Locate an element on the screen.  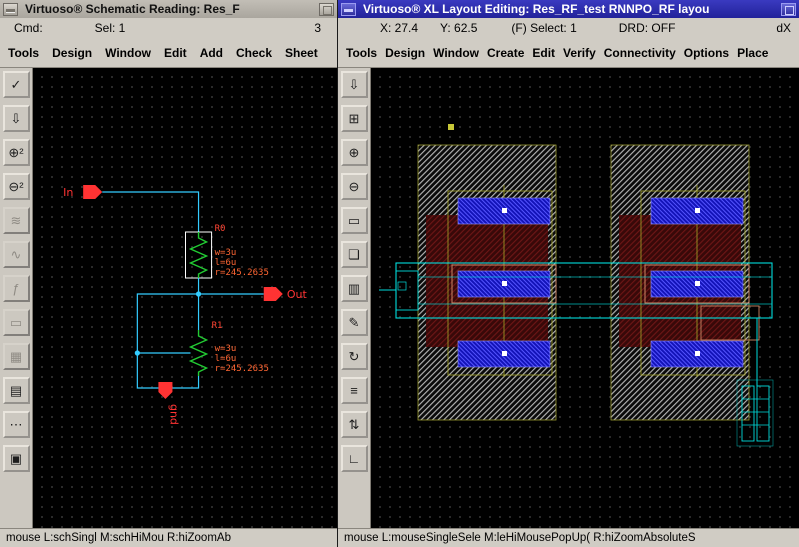
cmd-label: Cmd: is located at coordinates (28, 28).